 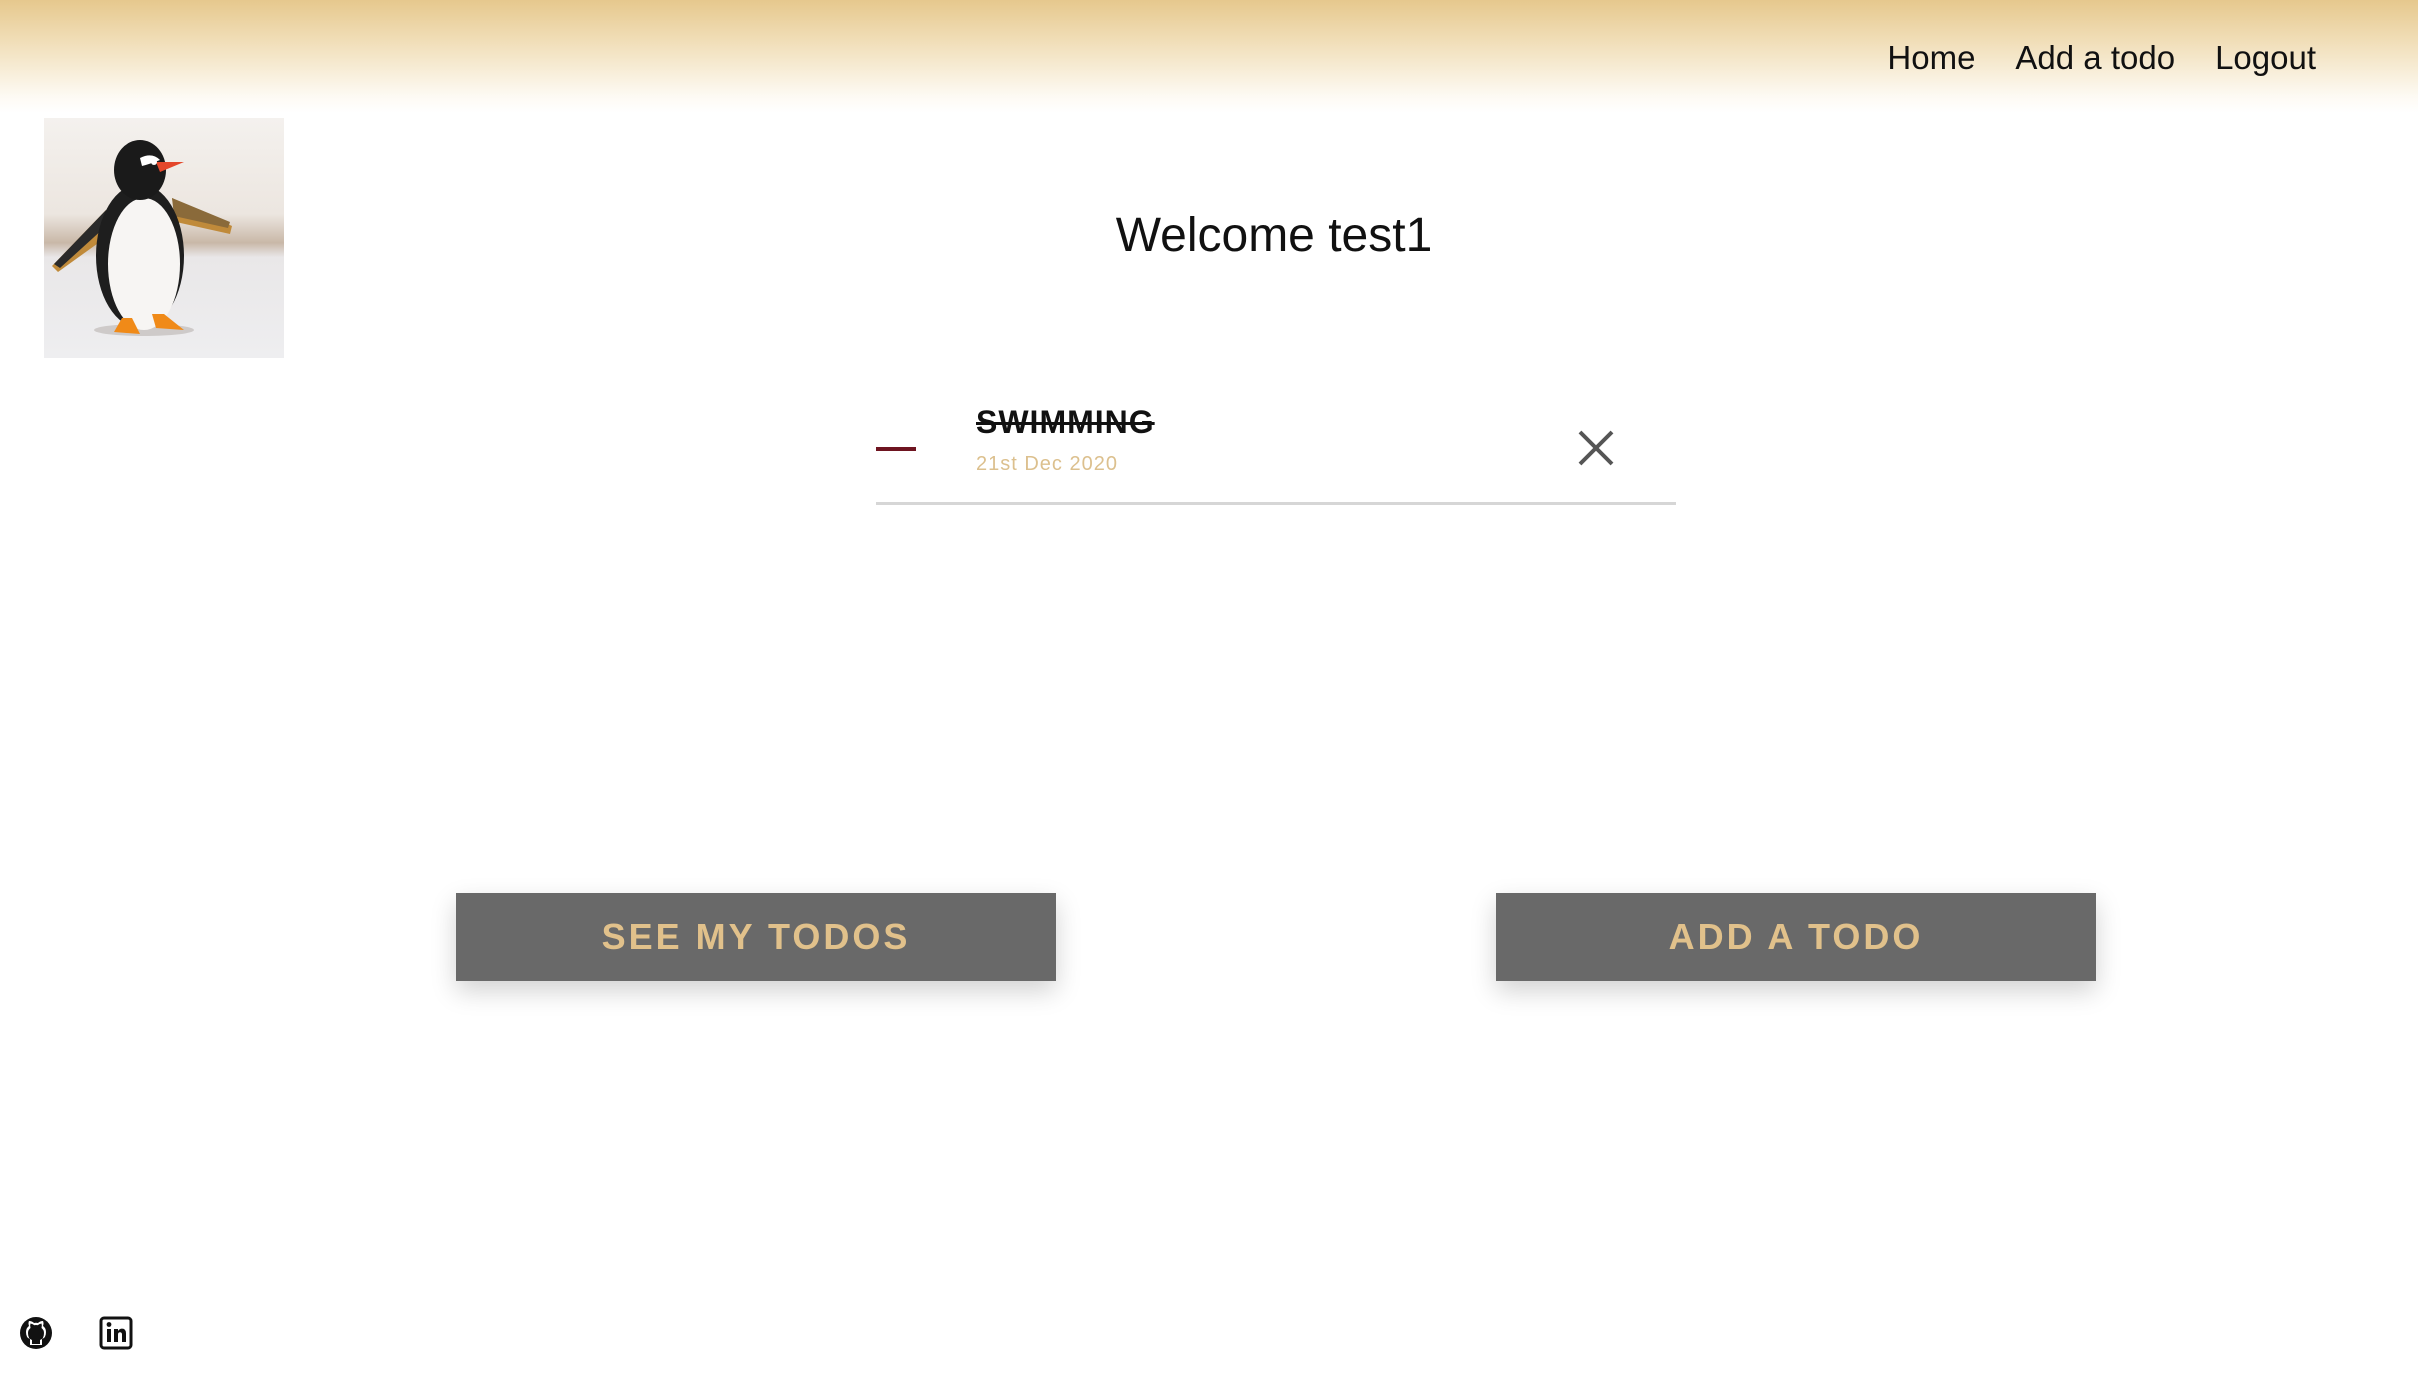 I want to click on github-icon, so click(x=36, y=1333).